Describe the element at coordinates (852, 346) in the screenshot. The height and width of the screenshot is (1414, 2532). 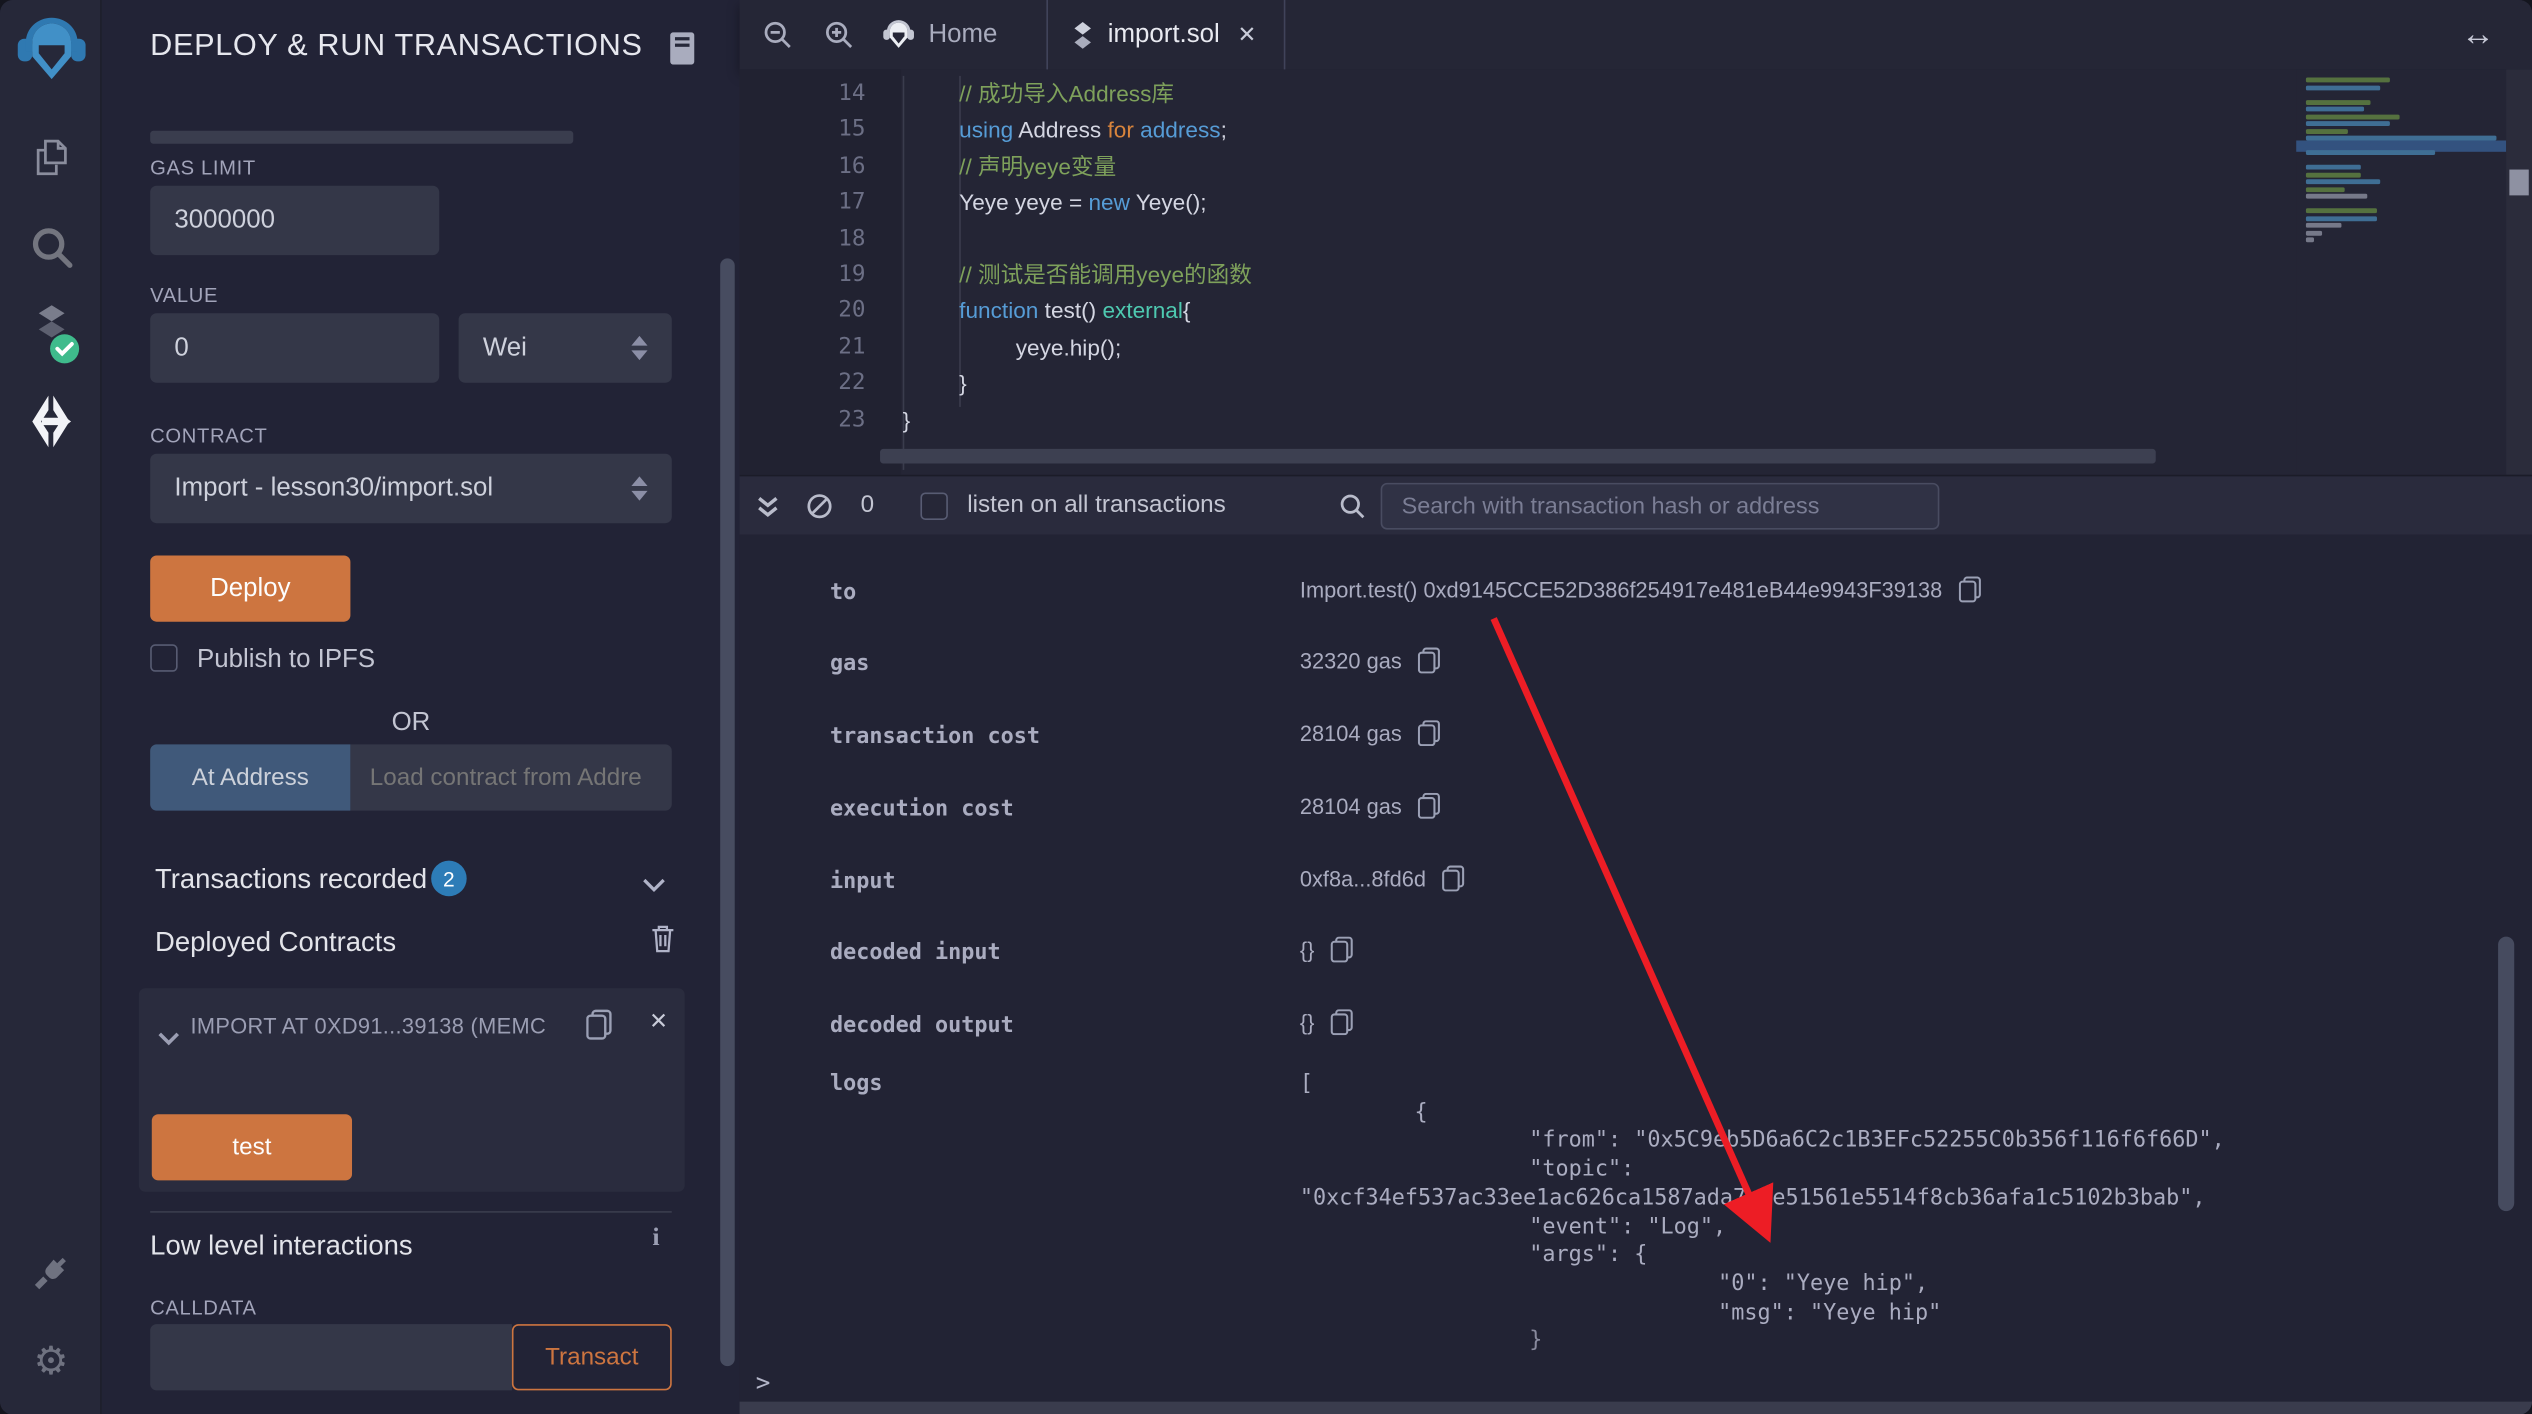
I see `line-number: 21` at that location.